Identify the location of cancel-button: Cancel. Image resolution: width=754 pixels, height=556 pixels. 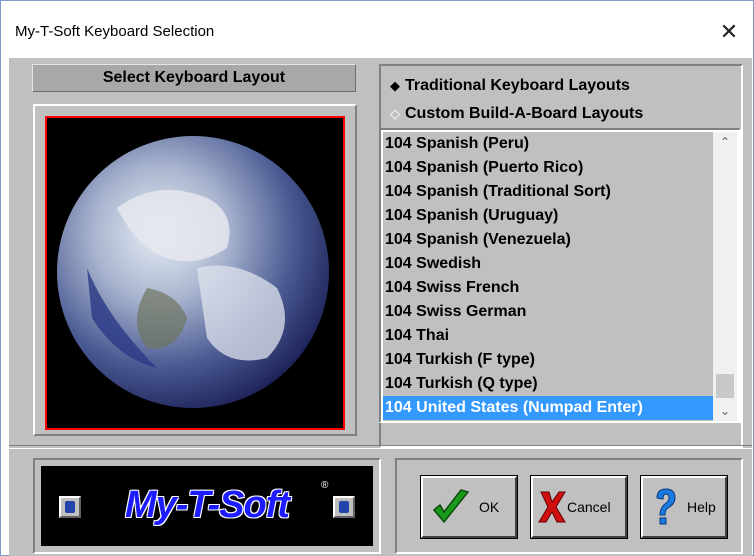
(579, 507).